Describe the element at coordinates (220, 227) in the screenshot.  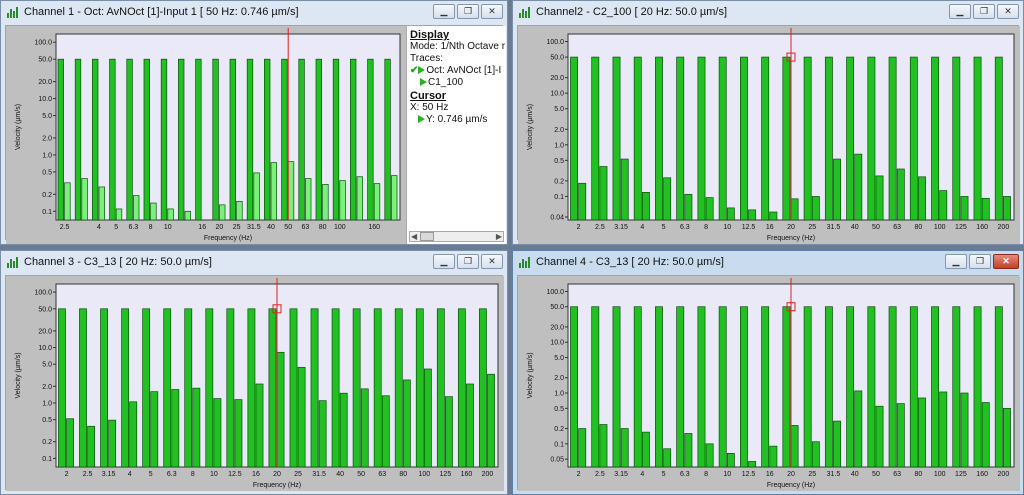
I see `x-tick-label: 20` at that location.